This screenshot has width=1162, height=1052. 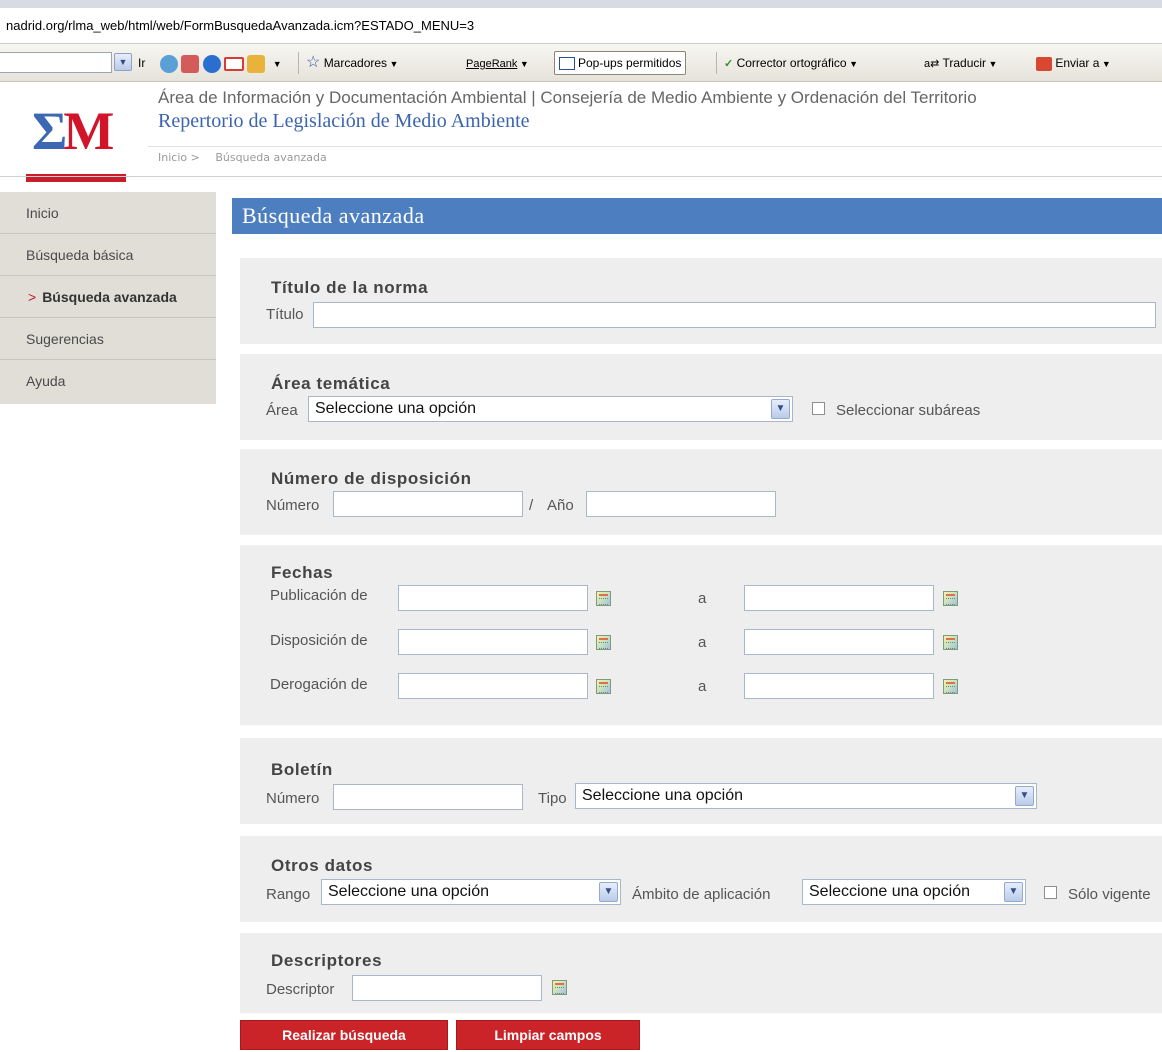 What do you see at coordinates (344, 1035) in the screenshot?
I see `search-button: Realizar búsqueda` at bounding box center [344, 1035].